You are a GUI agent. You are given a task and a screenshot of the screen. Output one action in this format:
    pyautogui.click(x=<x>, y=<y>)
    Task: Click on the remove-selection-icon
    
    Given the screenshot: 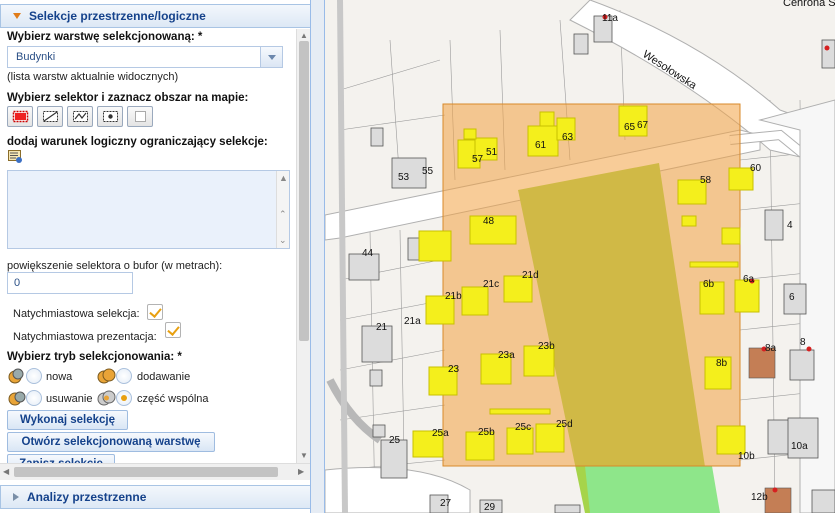 What is the action you would take?
    pyautogui.click(x=17, y=398)
    